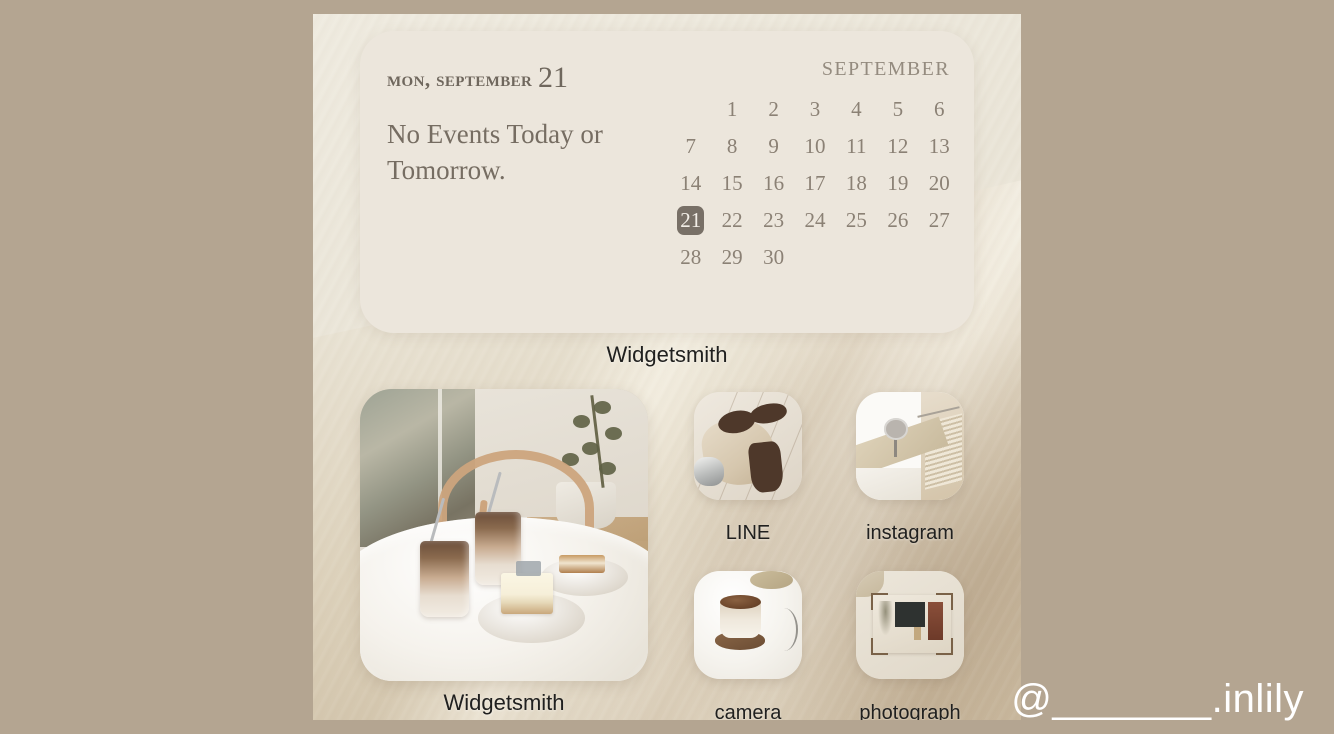 Image resolution: width=1334 pixels, height=734 pixels. What do you see at coordinates (690, 146) in the screenshot?
I see `calendar-cell-day: 7` at bounding box center [690, 146].